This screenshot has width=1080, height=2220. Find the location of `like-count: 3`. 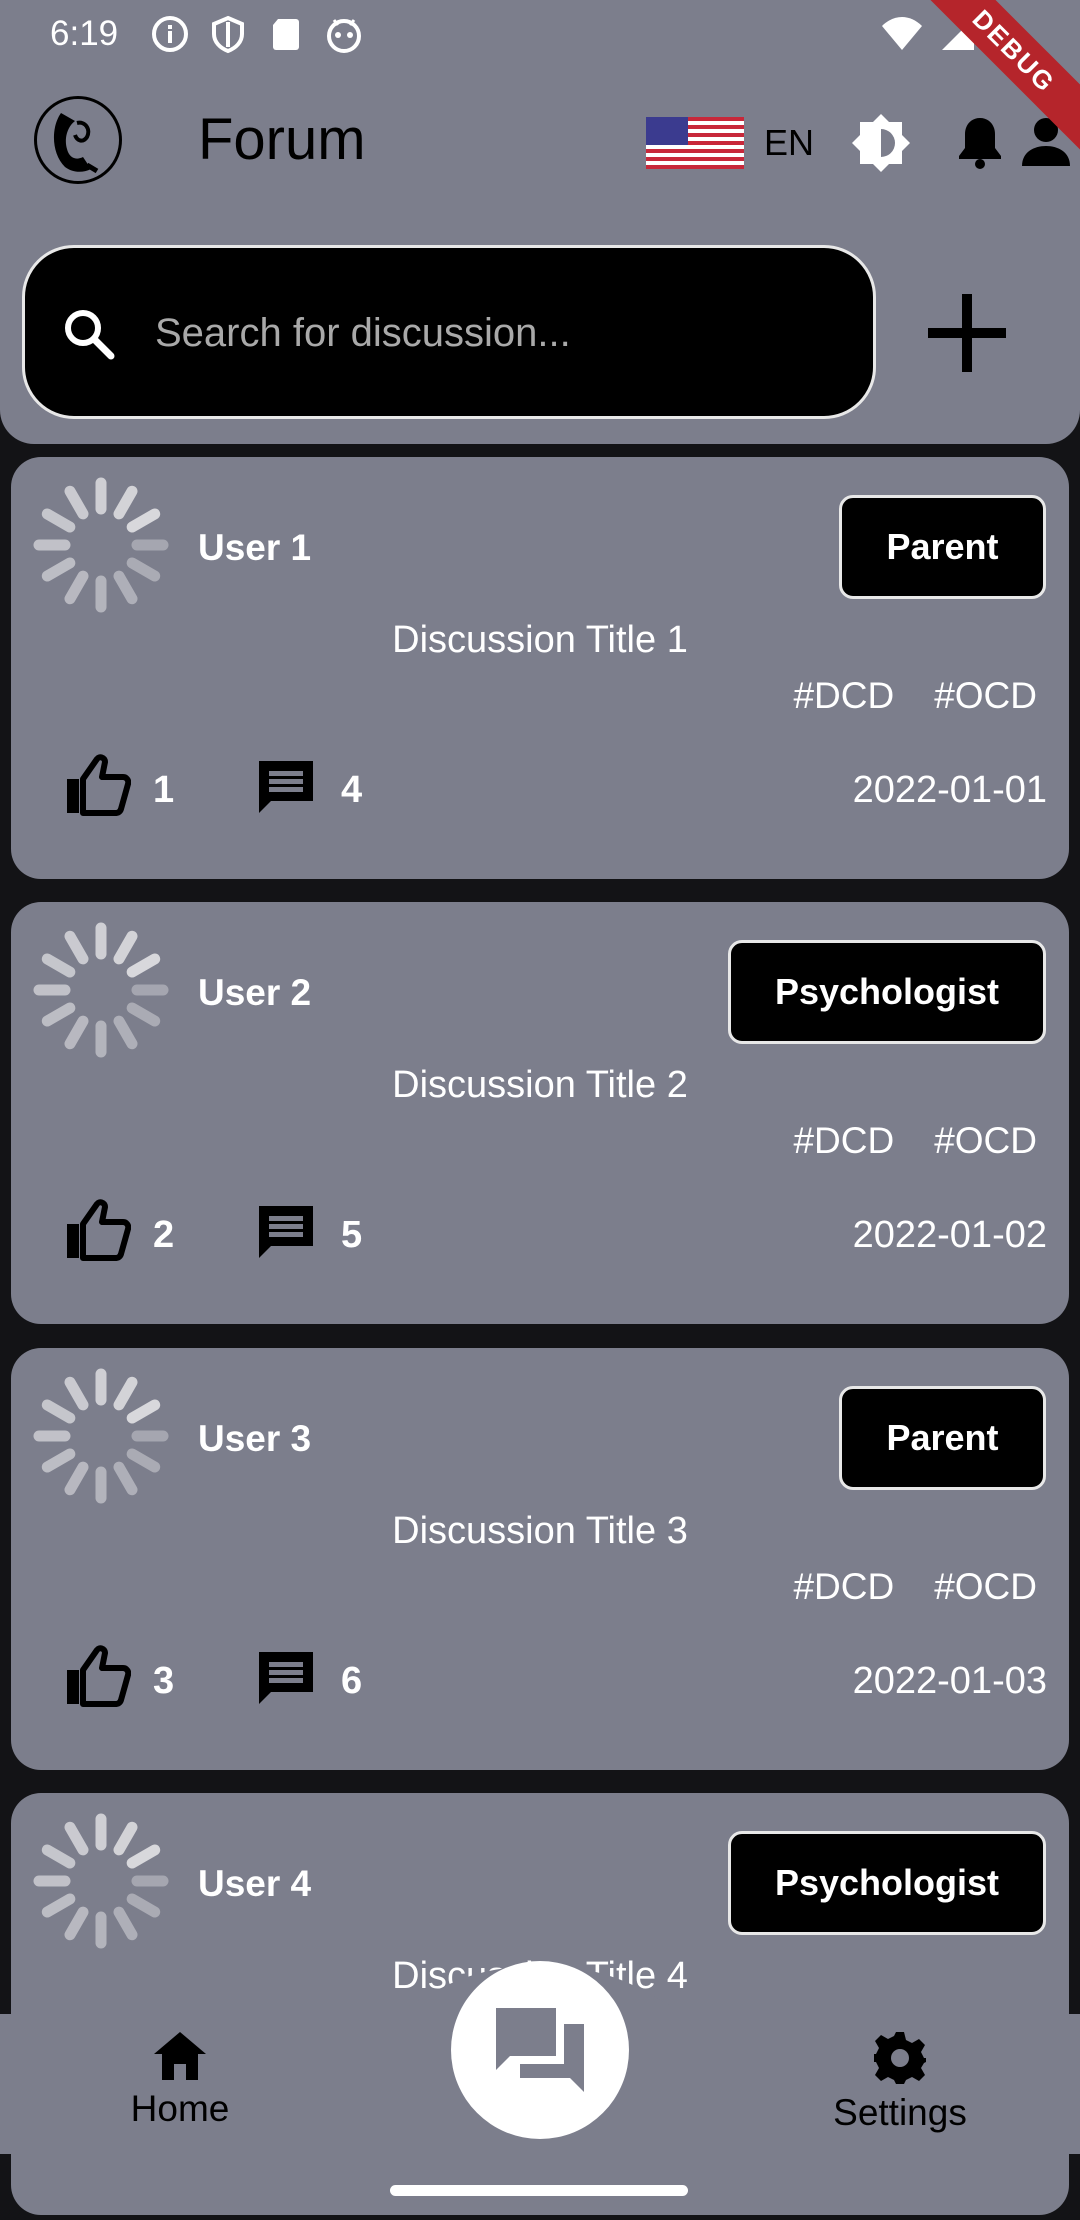

like-count: 3 is located at coordinates (164, 1681).